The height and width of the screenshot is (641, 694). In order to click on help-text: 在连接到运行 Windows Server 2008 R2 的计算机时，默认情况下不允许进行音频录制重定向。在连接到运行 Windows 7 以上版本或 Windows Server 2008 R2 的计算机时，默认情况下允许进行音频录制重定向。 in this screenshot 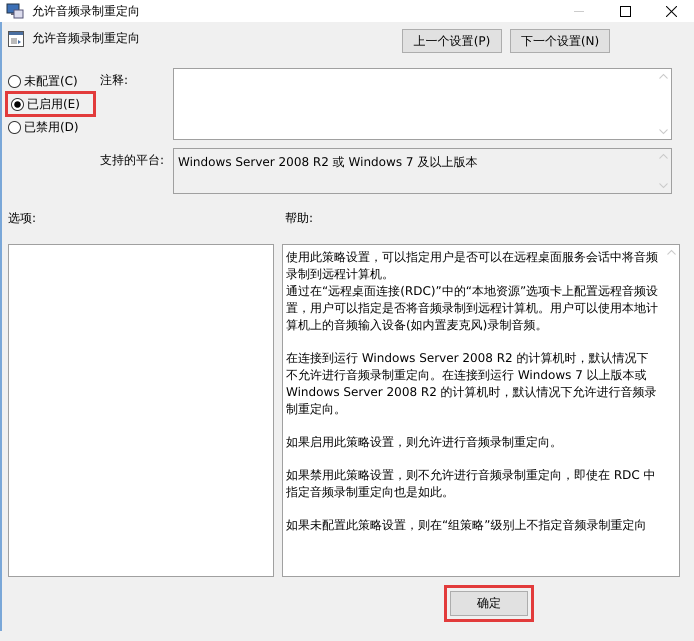, I will do `click(472, 384)`.